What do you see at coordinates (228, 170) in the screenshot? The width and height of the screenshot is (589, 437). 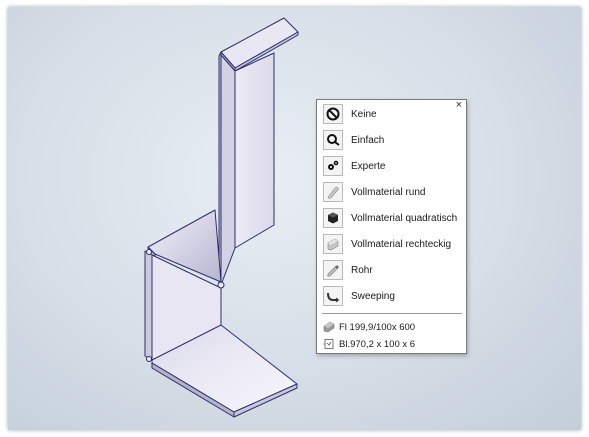 I see `upper-wall` at bounding box center [228, 170].